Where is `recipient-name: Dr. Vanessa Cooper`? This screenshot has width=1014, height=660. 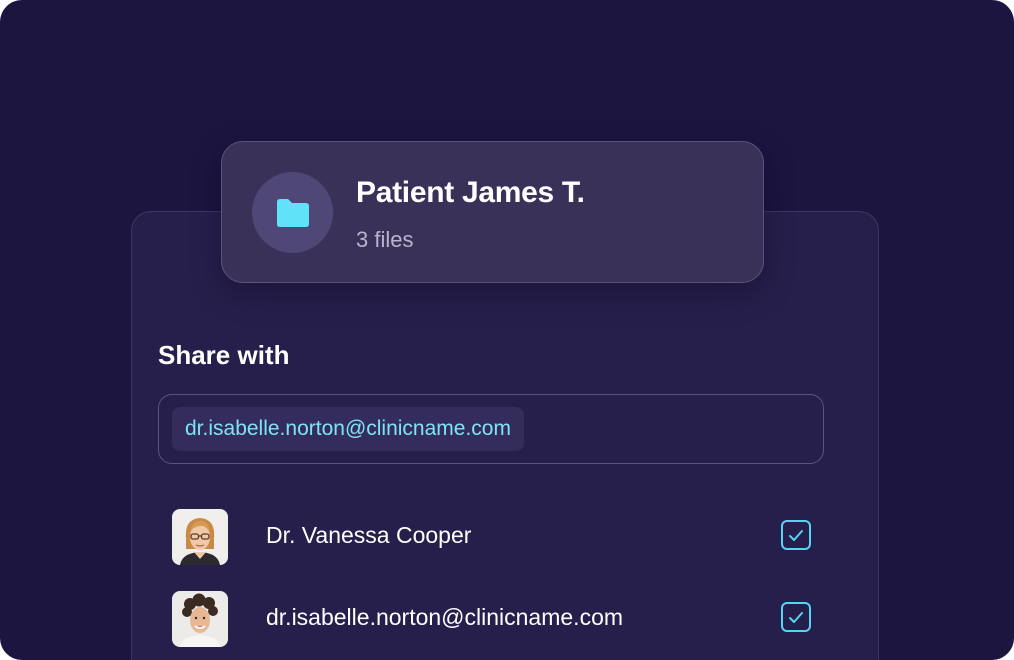
recipient-name: Dr. Vanessa Cooper is located at coordinates (369, 535).